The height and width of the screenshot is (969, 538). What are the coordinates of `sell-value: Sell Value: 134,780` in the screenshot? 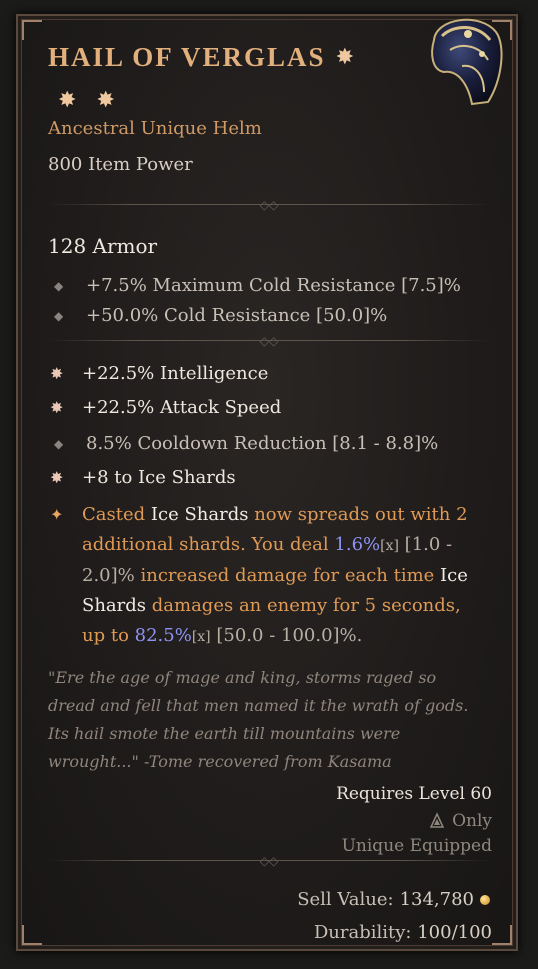 It's located at (393, 899).